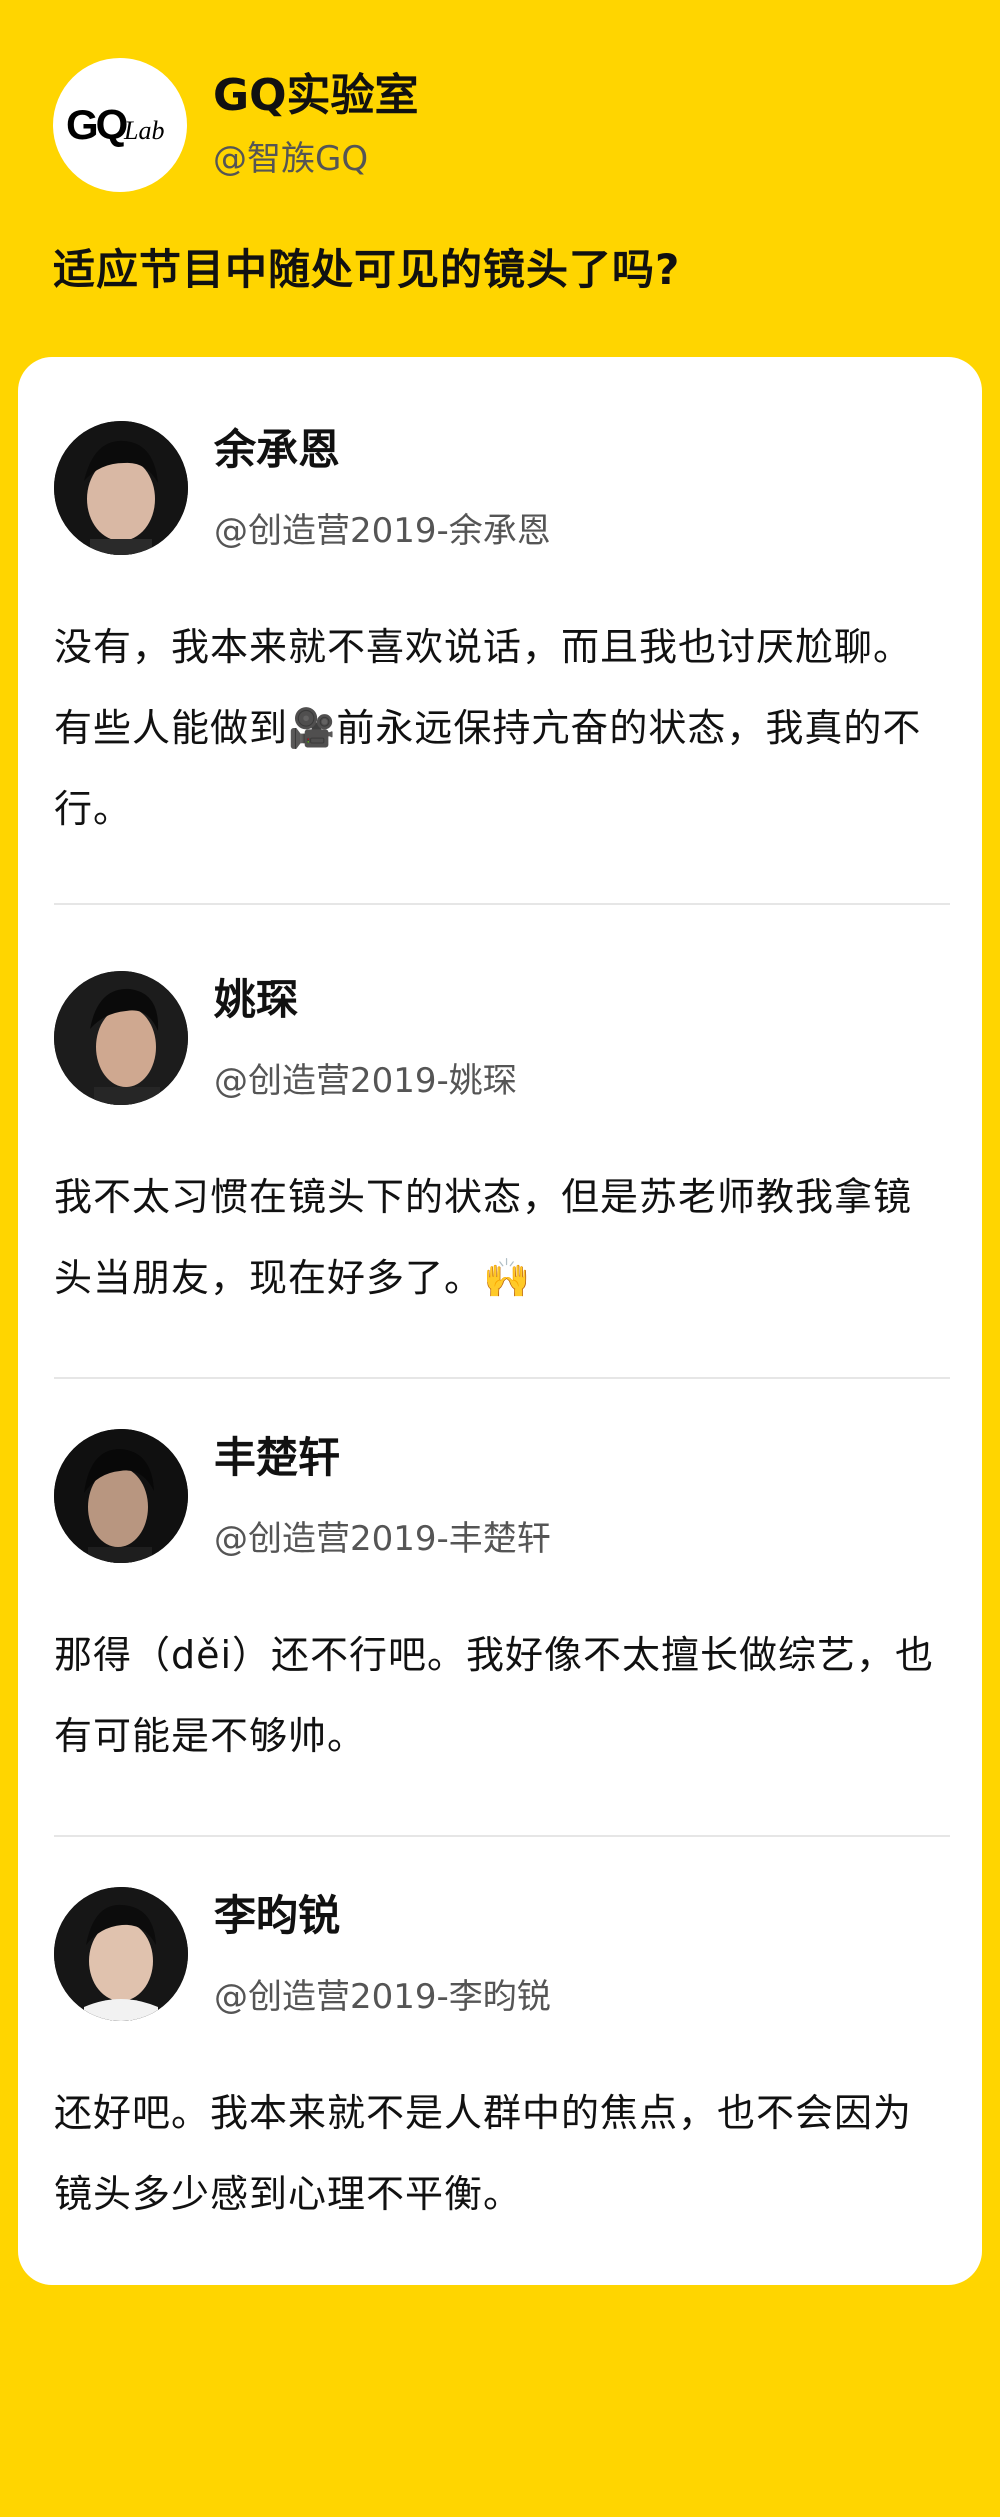  I want to click on author: 李昀锐 @创造营2019-李昀锐, so click(382, 1952).